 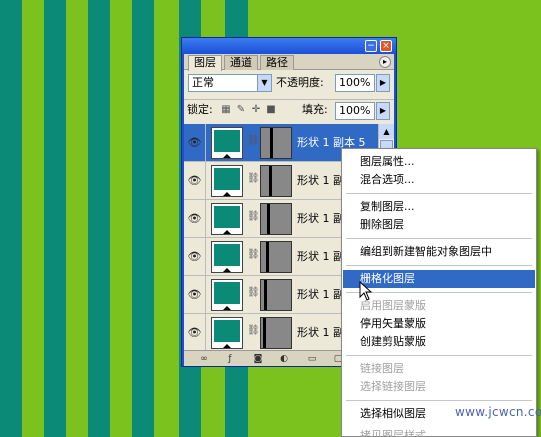 What do you see at coordinates (256, 110) in the screenshot?
I see `lock-move-icon: ✛` at bounding box center [256, 110].